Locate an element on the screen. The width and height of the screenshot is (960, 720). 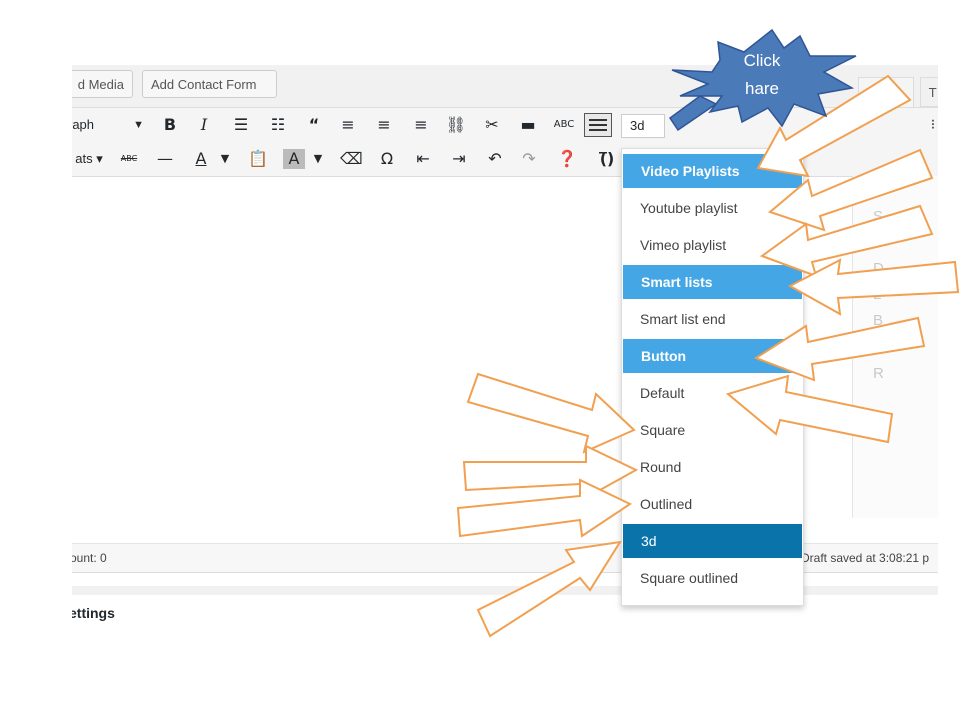
keyboard-icon is located at coordinates (598, 125).